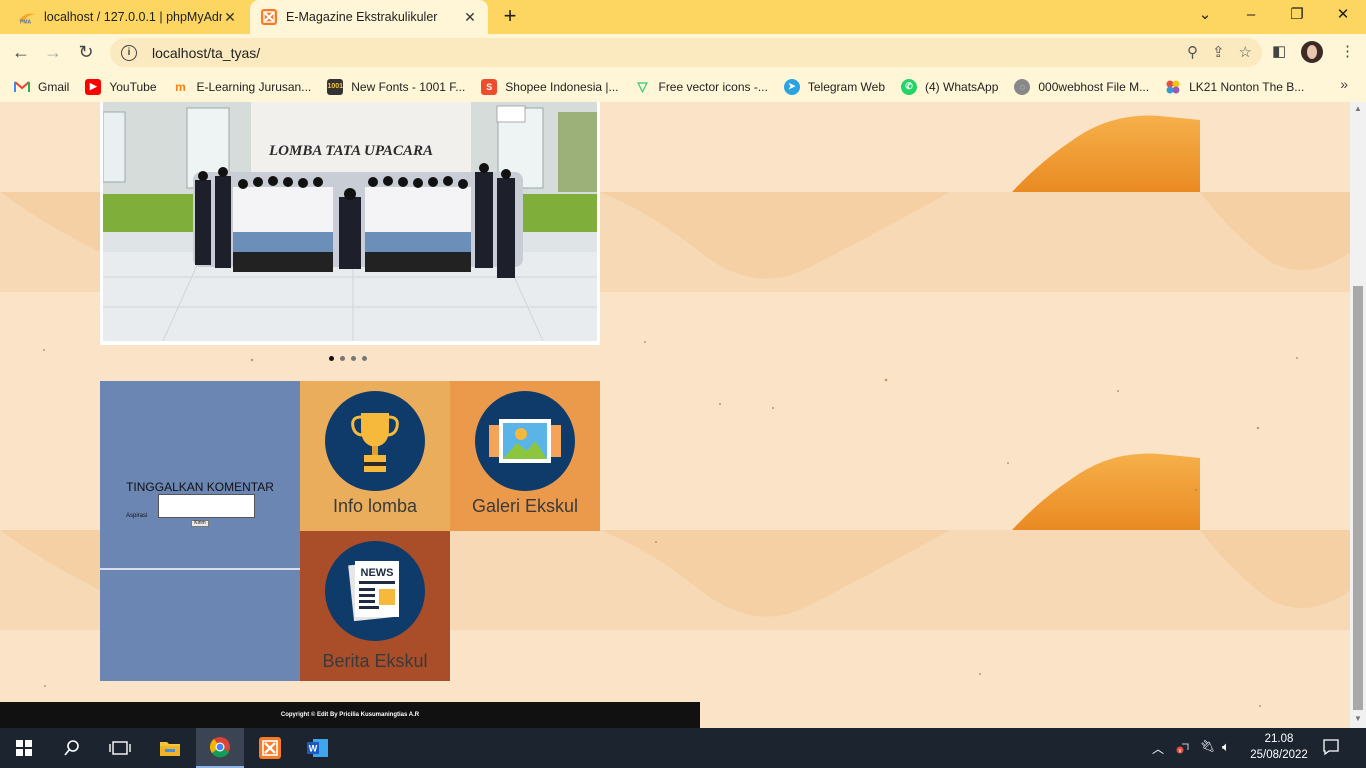  I want to click on windows-taskbar: W ︿ x 🔌︎ 🔈︎ 21.08 25/08/2022, so click(683, 748).